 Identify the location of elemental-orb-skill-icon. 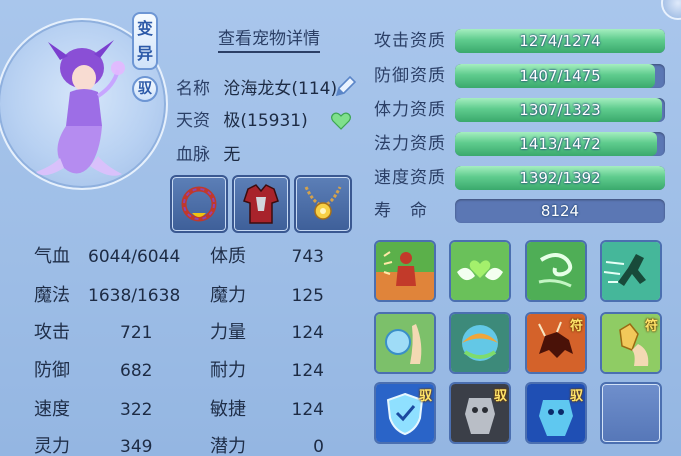
(480, 343).